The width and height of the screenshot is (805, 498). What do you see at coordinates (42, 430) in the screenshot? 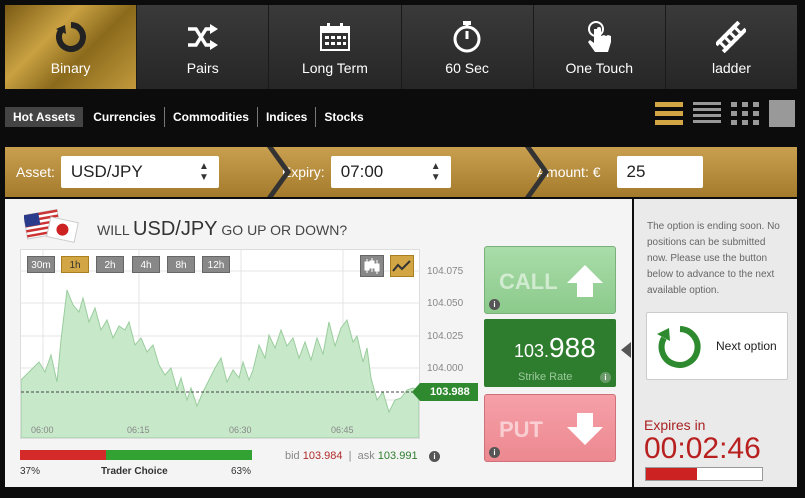
I see `x-tick: 06:00` at bounding box center [42, 430].